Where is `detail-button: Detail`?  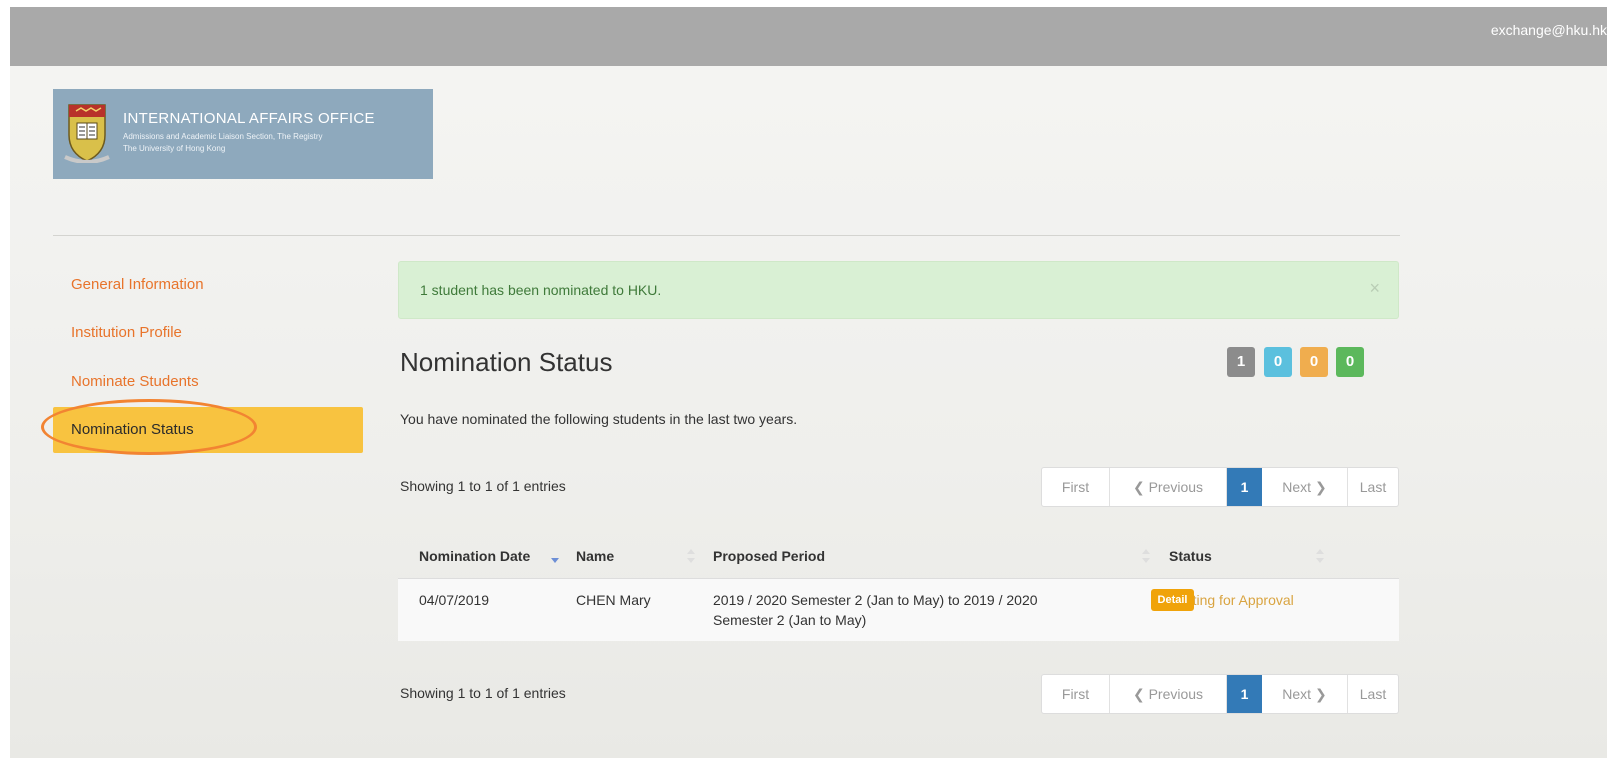 detail-button: Detail is located at coordinates (1172, 600).